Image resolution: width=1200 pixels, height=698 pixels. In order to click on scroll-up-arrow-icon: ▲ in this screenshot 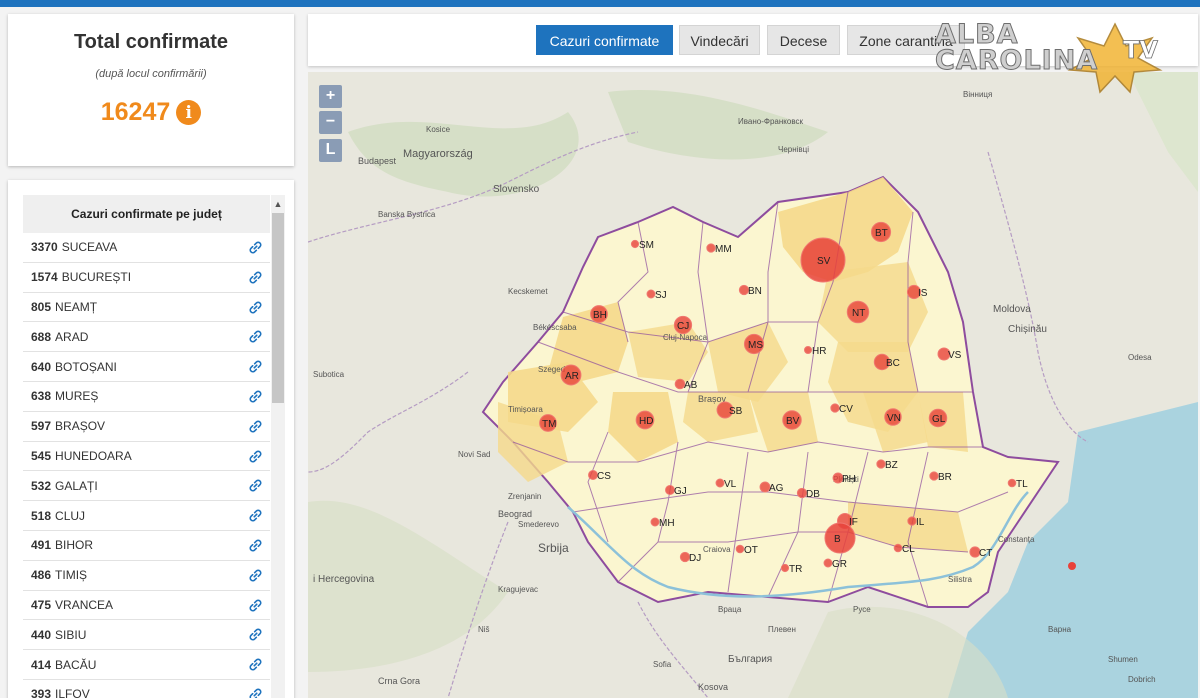, I will do `click(278, 204)`.